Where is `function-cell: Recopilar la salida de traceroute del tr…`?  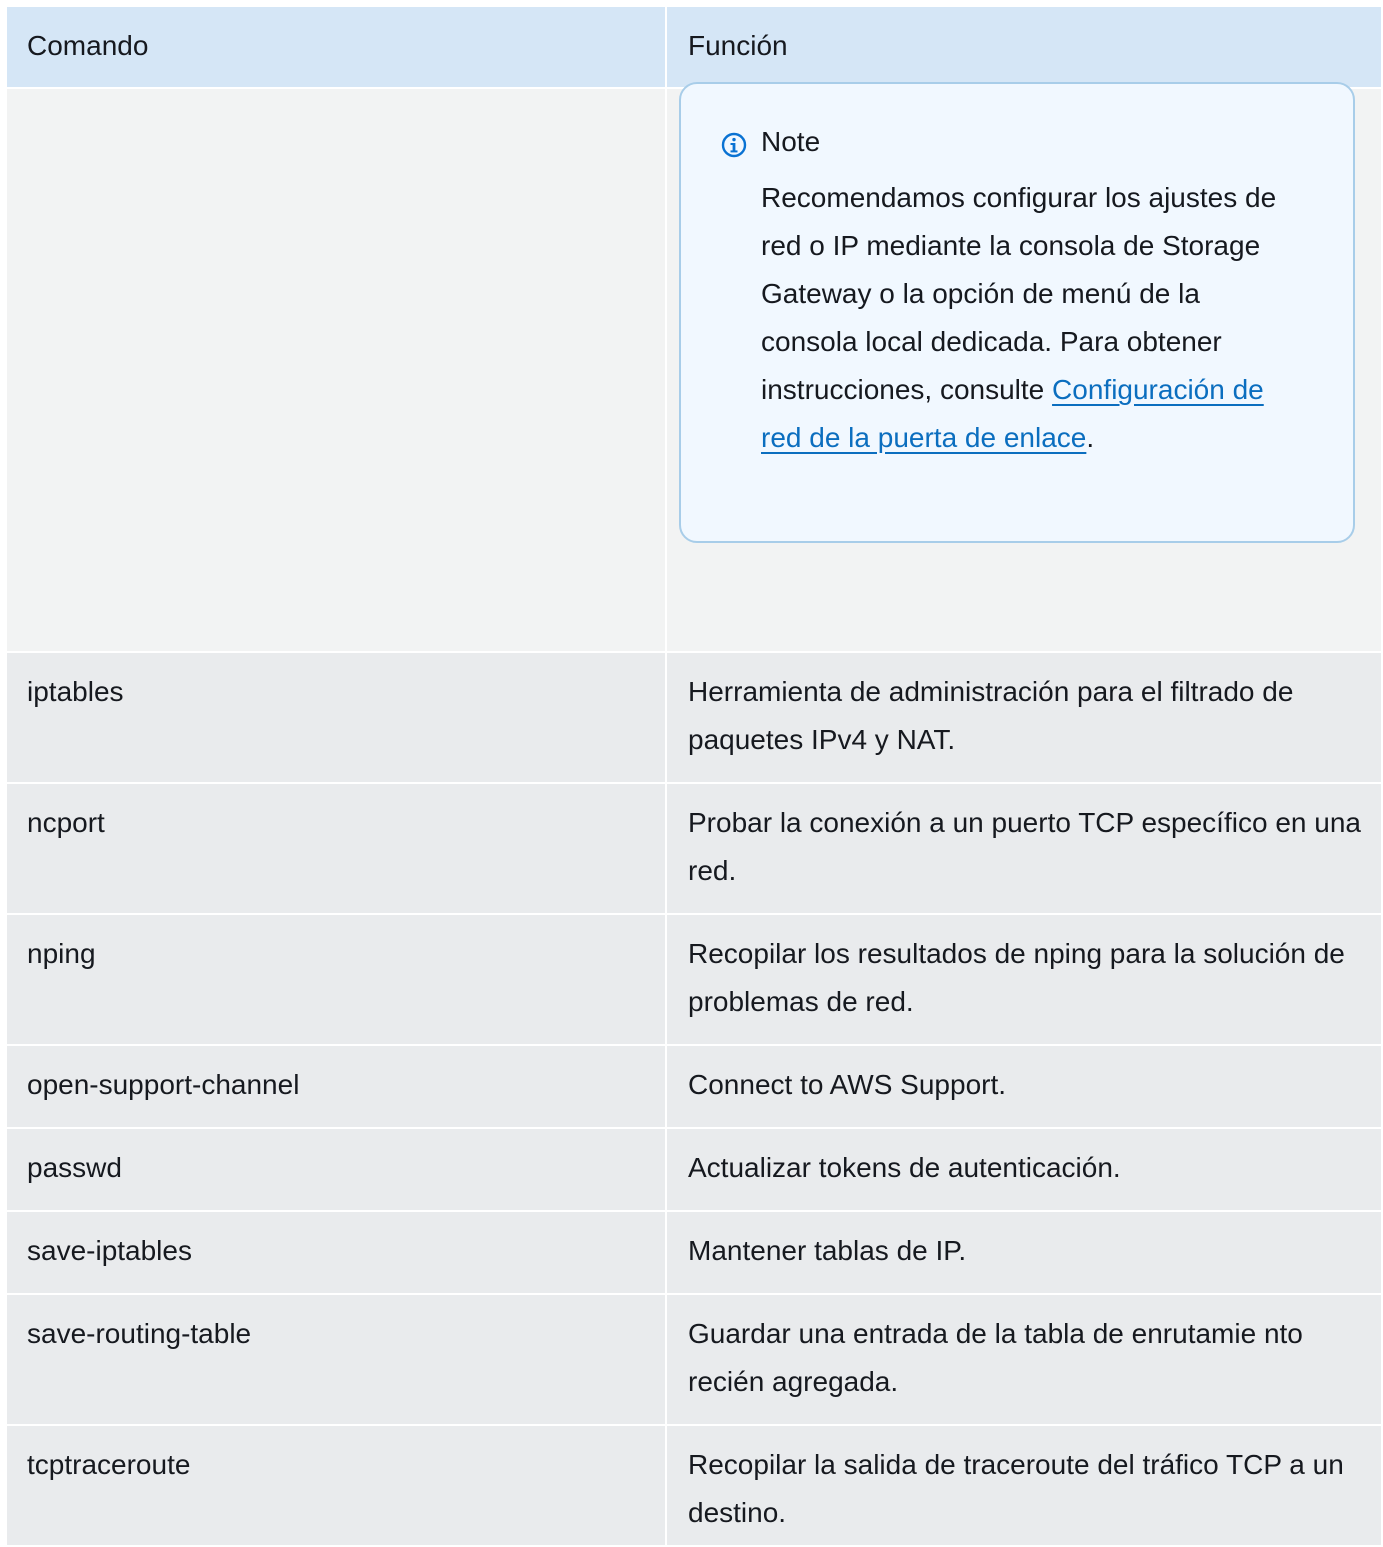 function-cell: Recopilar la salida de traceroute del tr… is located at coordinates (1016, 1488).